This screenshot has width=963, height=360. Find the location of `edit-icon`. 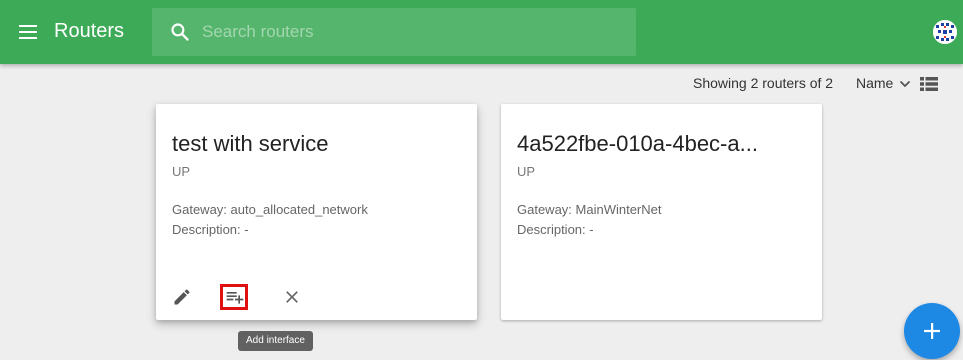

edit-icon is located at coordinates (182, 297).